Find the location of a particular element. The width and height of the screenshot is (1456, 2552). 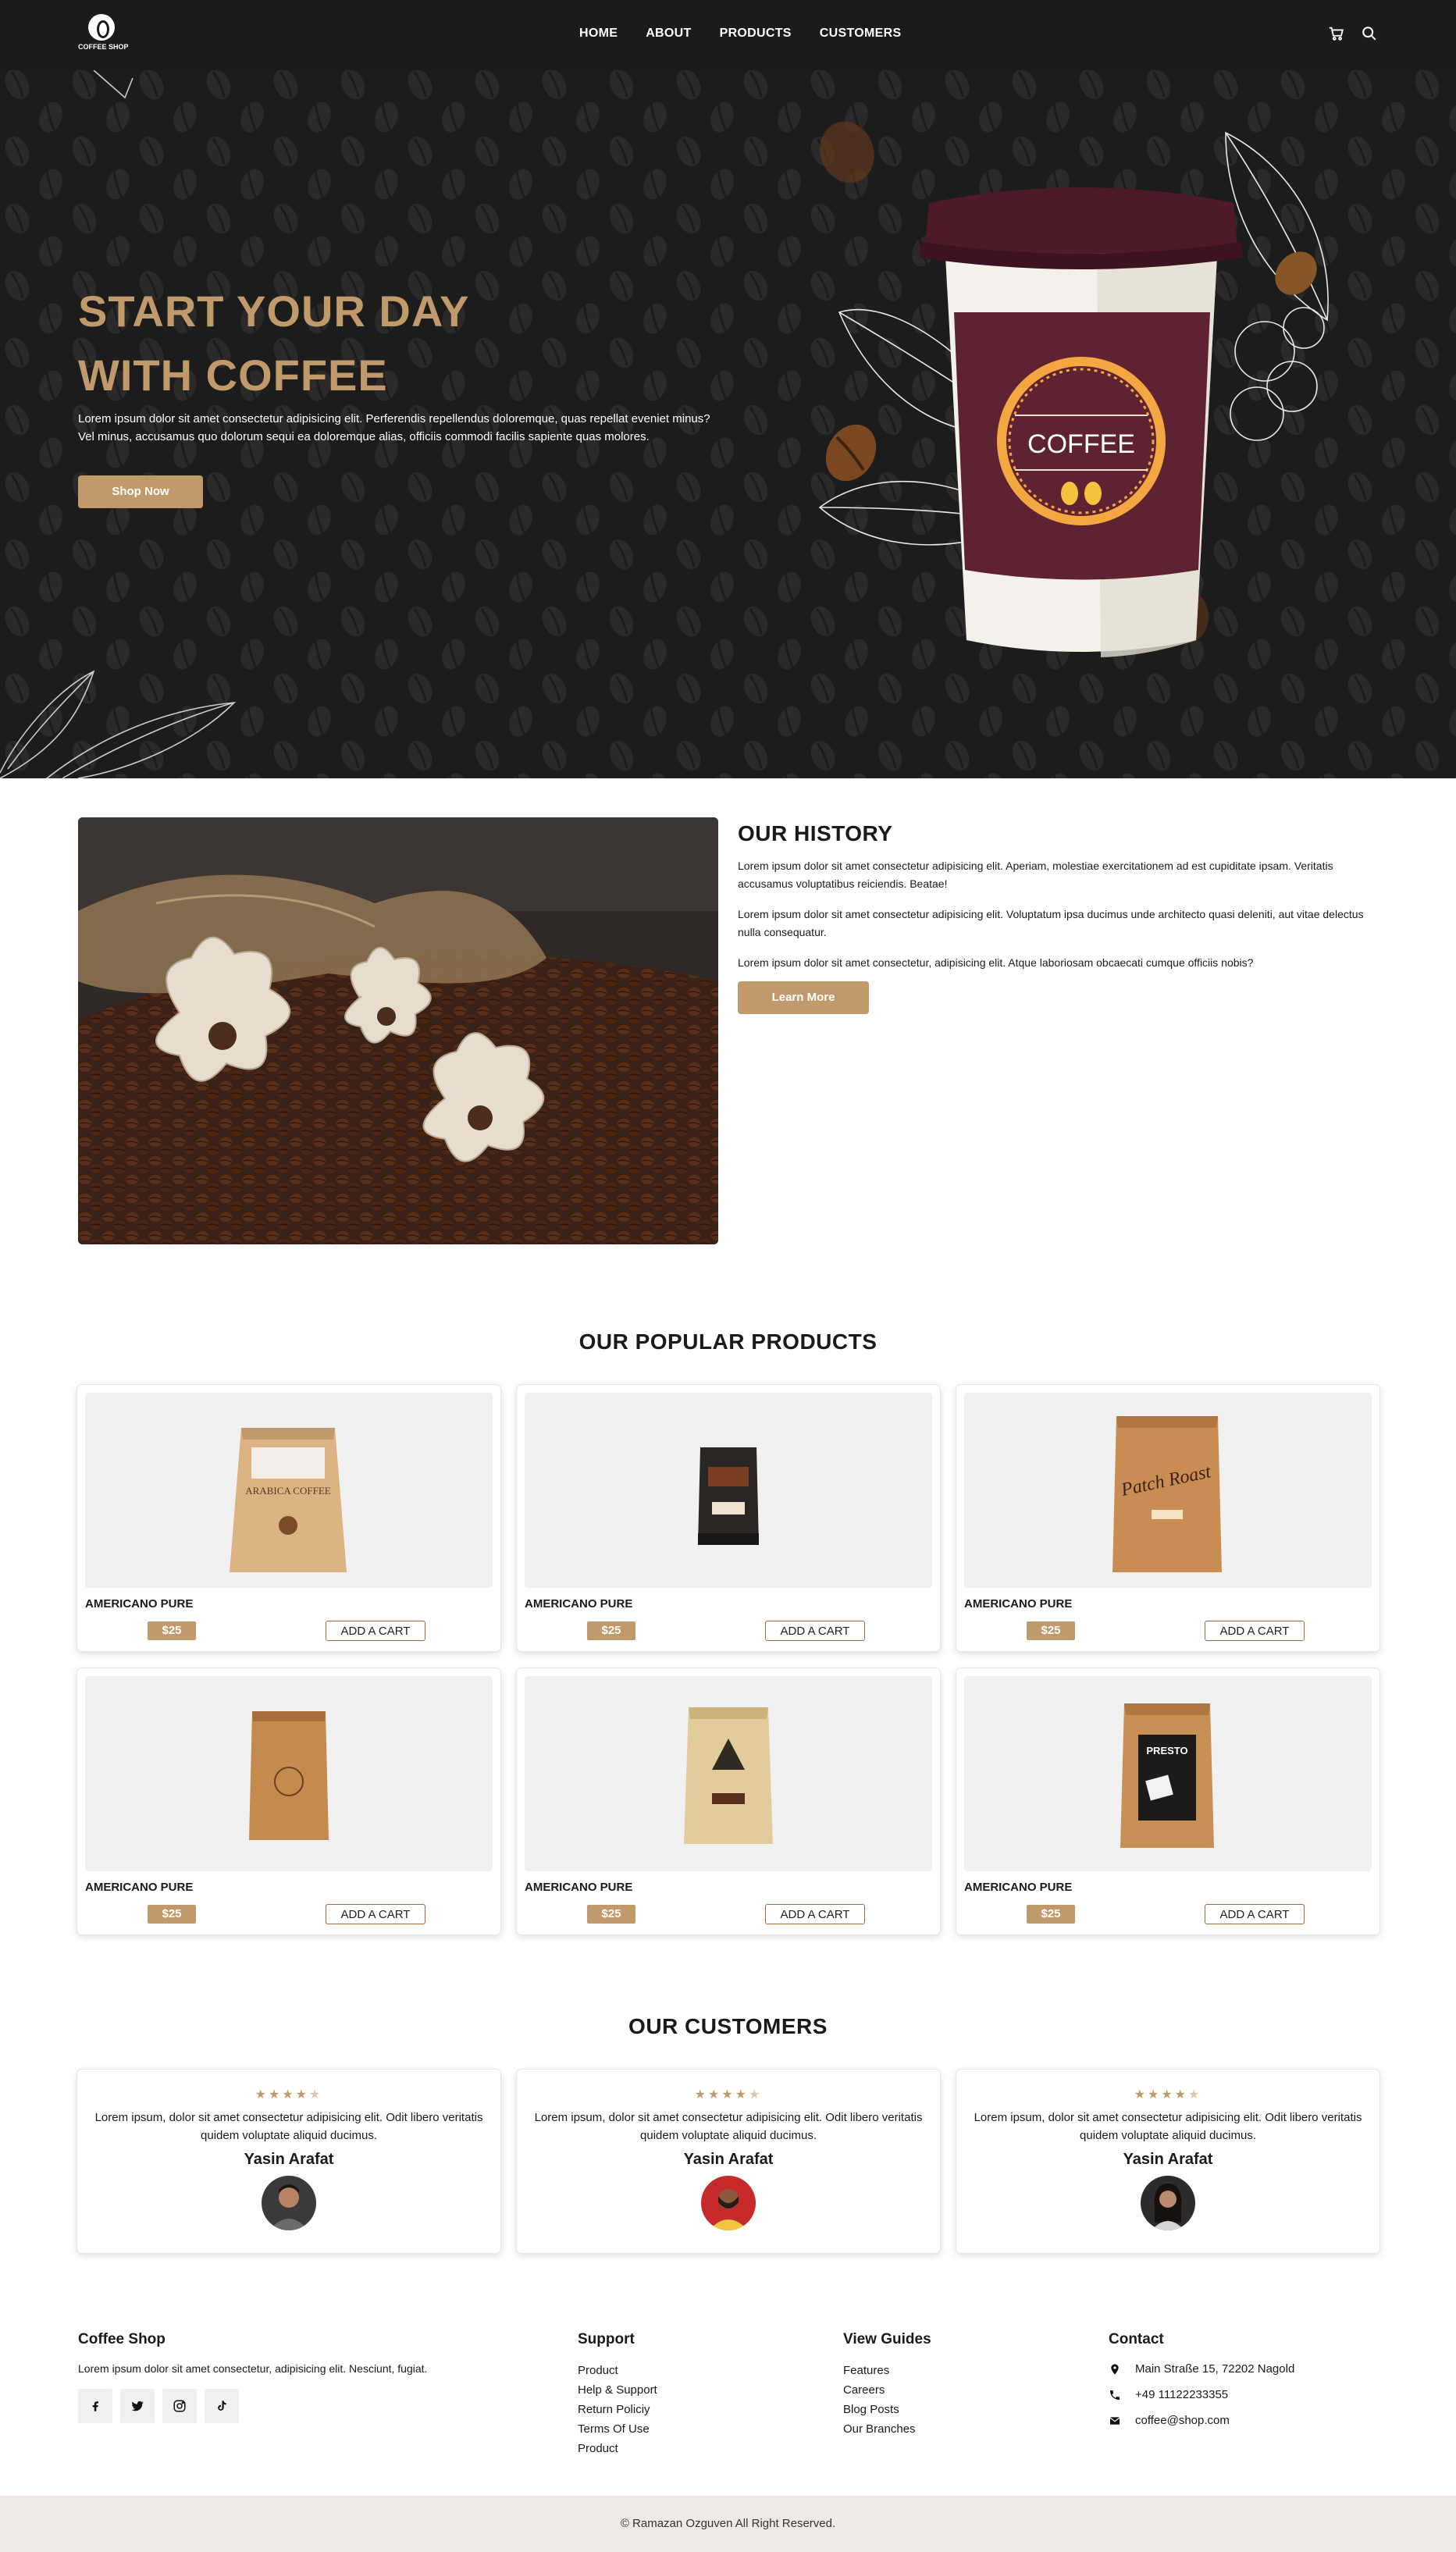

nav-products: PRODUCTS is located at coordinates (756, 34).